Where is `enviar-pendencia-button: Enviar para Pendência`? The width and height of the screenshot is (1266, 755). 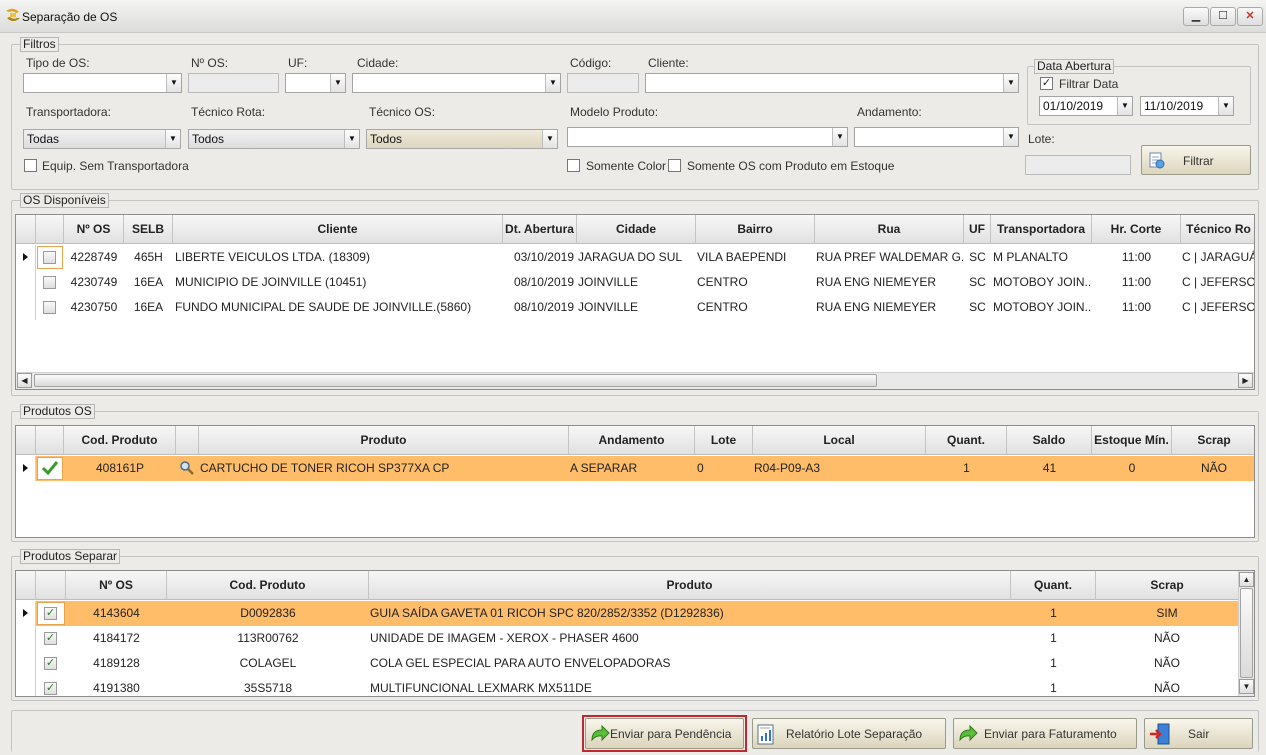 enviar-pendencia-button: Enviar para Pendência is located at coordinates (664, 733).